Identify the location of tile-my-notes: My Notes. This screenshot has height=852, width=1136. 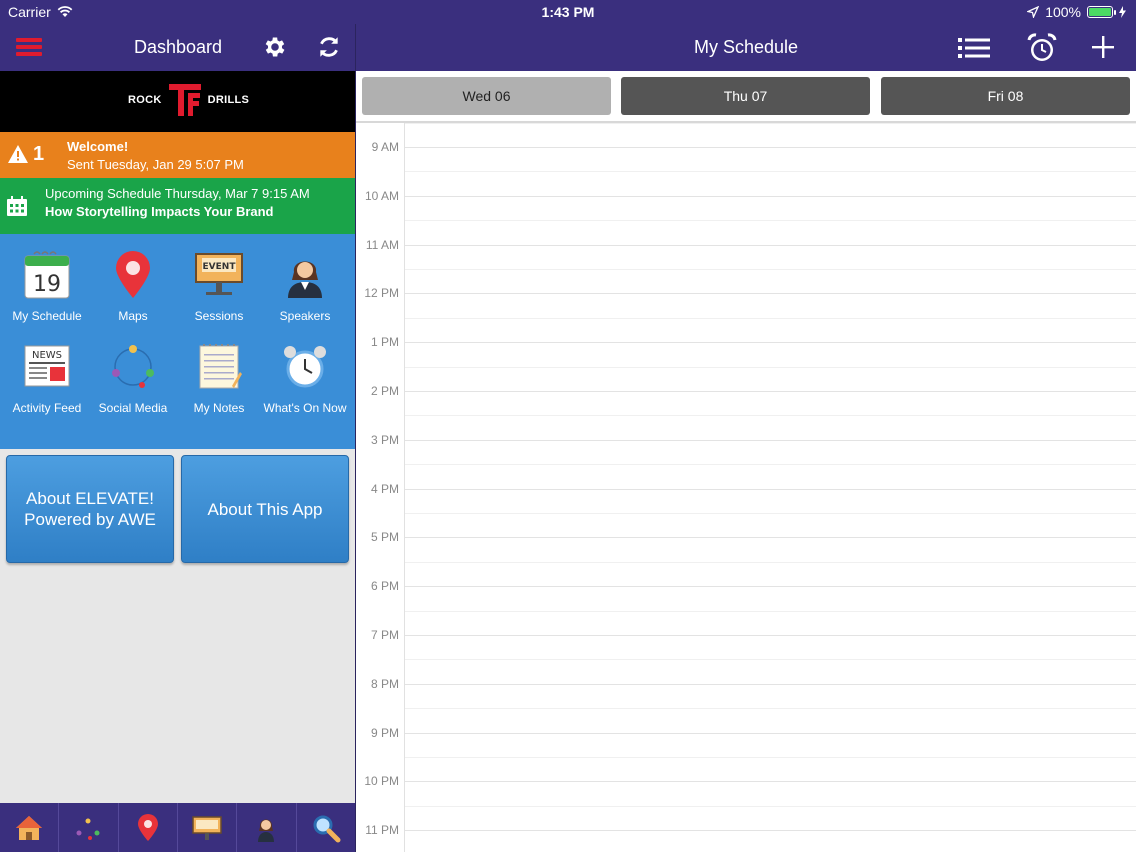
(219, 371).